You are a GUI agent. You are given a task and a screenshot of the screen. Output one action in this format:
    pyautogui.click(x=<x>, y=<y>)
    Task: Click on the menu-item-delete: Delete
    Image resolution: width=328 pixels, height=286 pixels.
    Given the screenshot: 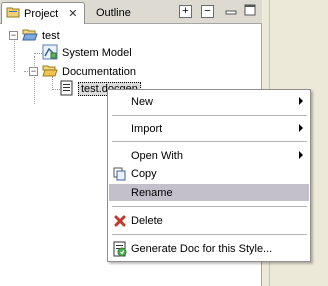 What is the action you would take?
    pyautogui.click(x=209, y=220)
    